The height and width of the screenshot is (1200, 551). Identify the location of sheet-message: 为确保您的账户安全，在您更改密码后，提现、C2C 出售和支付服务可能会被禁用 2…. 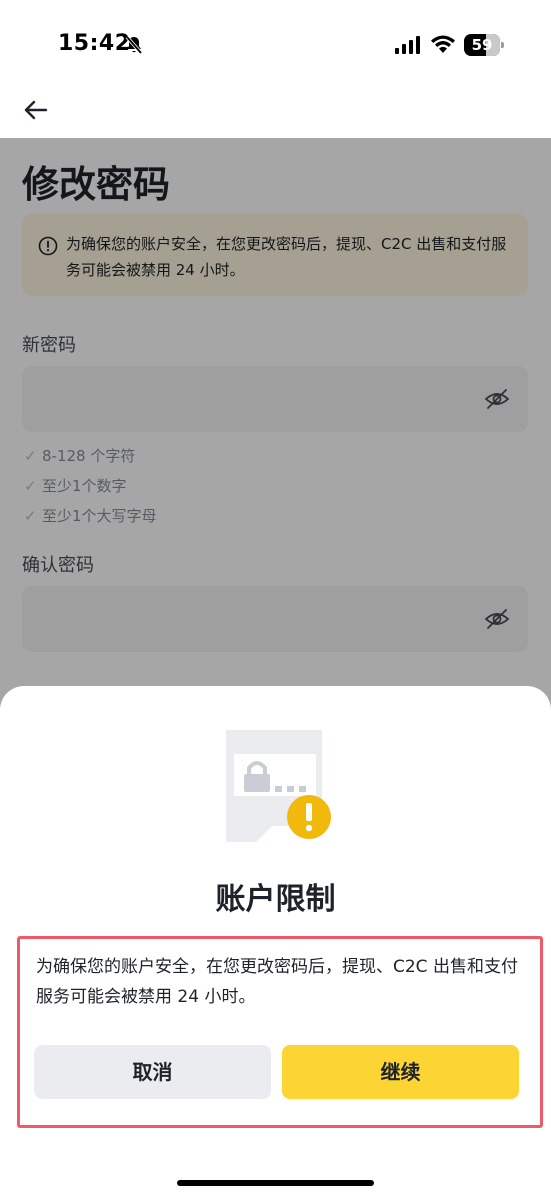
(277, 982).